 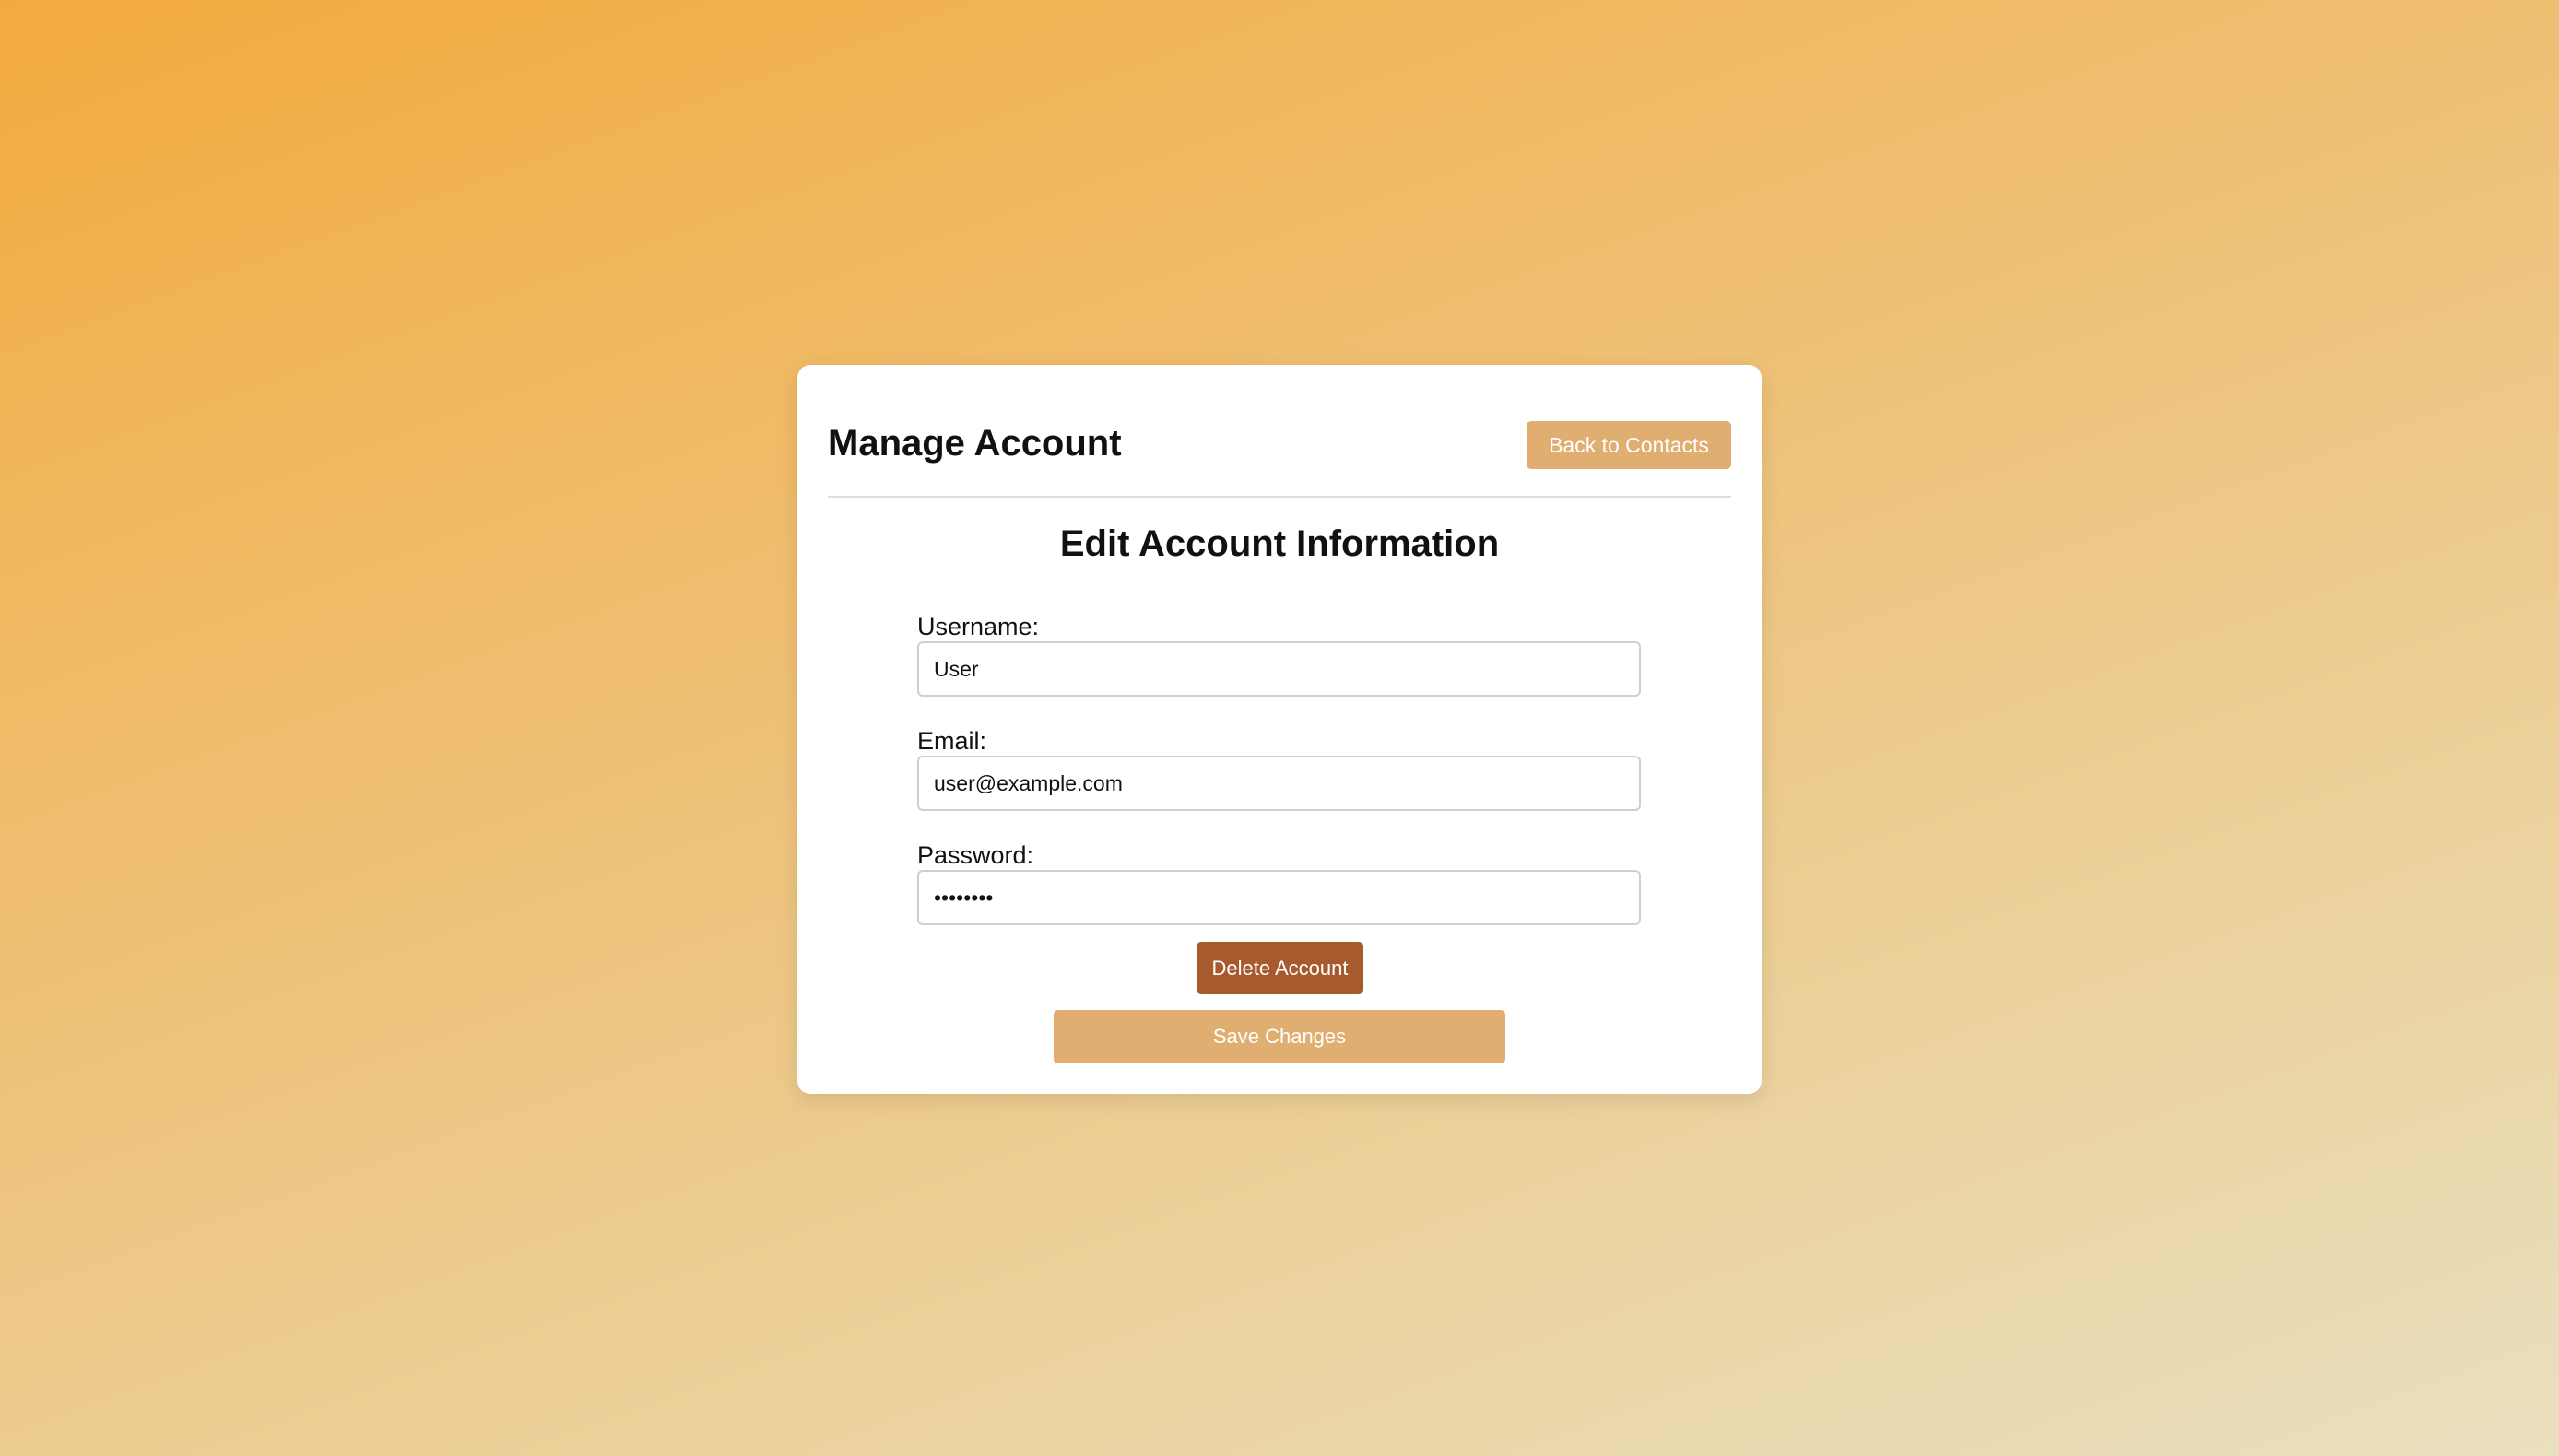 I want to click on username-field-group: Username:, so click(x=1279, y=654).